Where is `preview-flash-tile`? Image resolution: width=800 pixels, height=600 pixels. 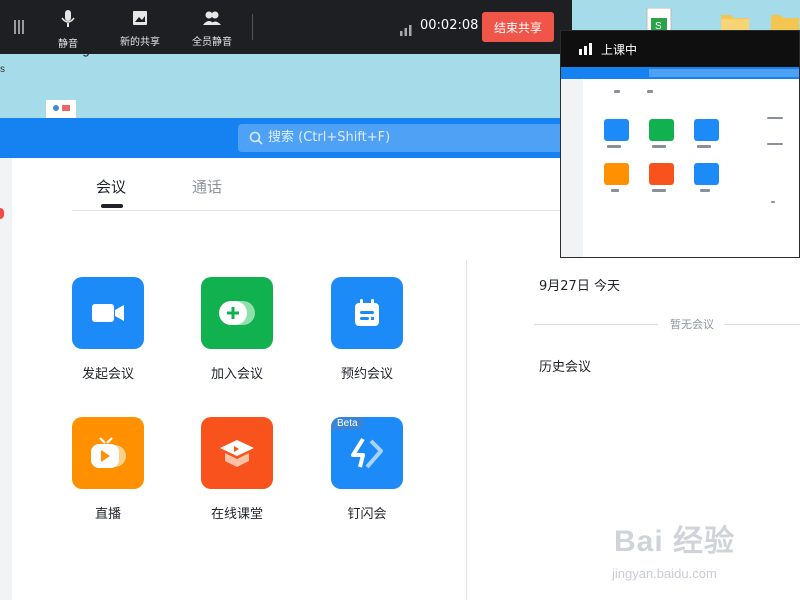 preview-flash-tile is located at coordinates (706, 174).